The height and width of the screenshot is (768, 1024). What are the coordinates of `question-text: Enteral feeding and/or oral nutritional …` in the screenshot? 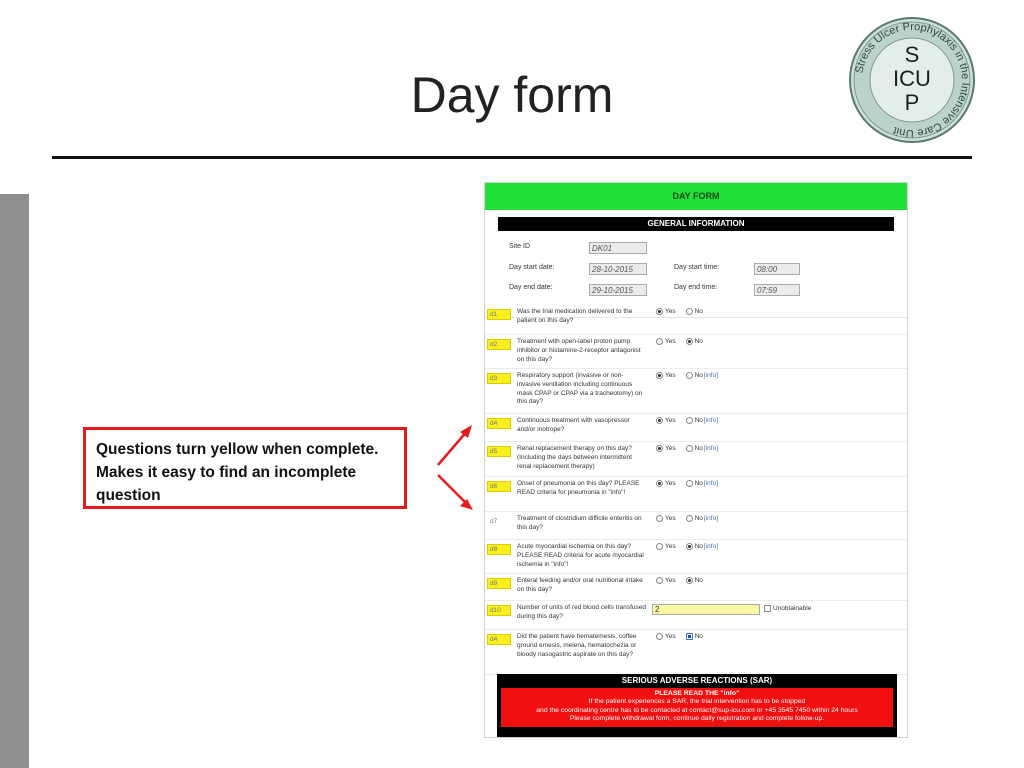 It's located at (580, 585).